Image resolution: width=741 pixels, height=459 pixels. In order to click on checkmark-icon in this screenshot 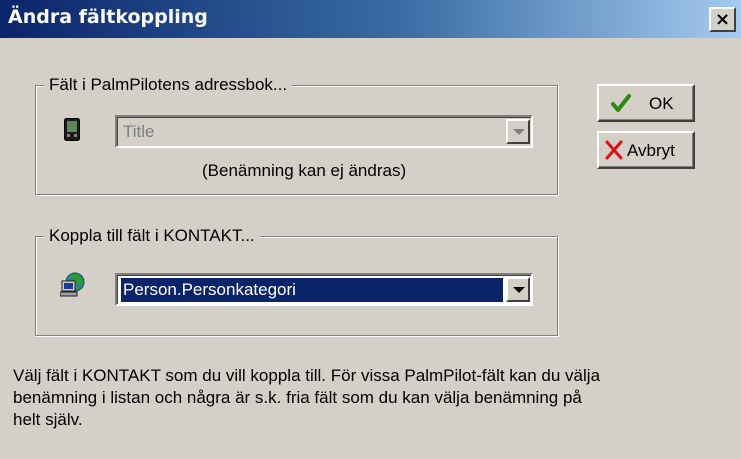, I will do `click(621, 105)`.